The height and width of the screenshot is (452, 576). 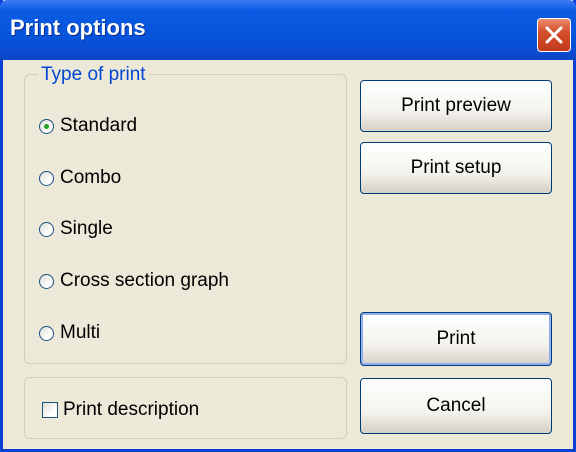 What do you see at coordinates (50, 410) in the screenshot?
I see `print-description-checkbox` at bounding box center [50, 410].